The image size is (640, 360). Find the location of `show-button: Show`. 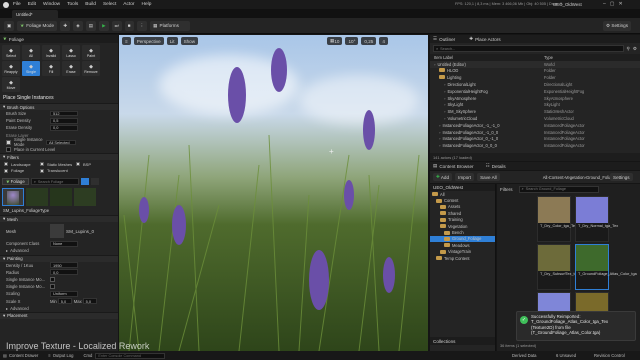

show-button: Show is located at coordinates (189, 41).